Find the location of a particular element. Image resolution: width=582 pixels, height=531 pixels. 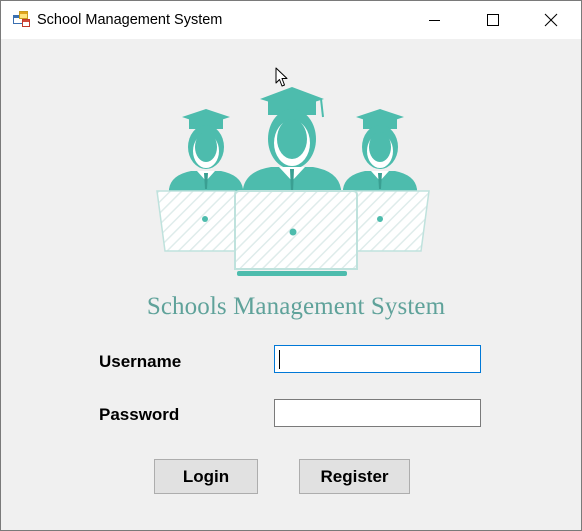

minimize-button is located at coordinates (435, 20).